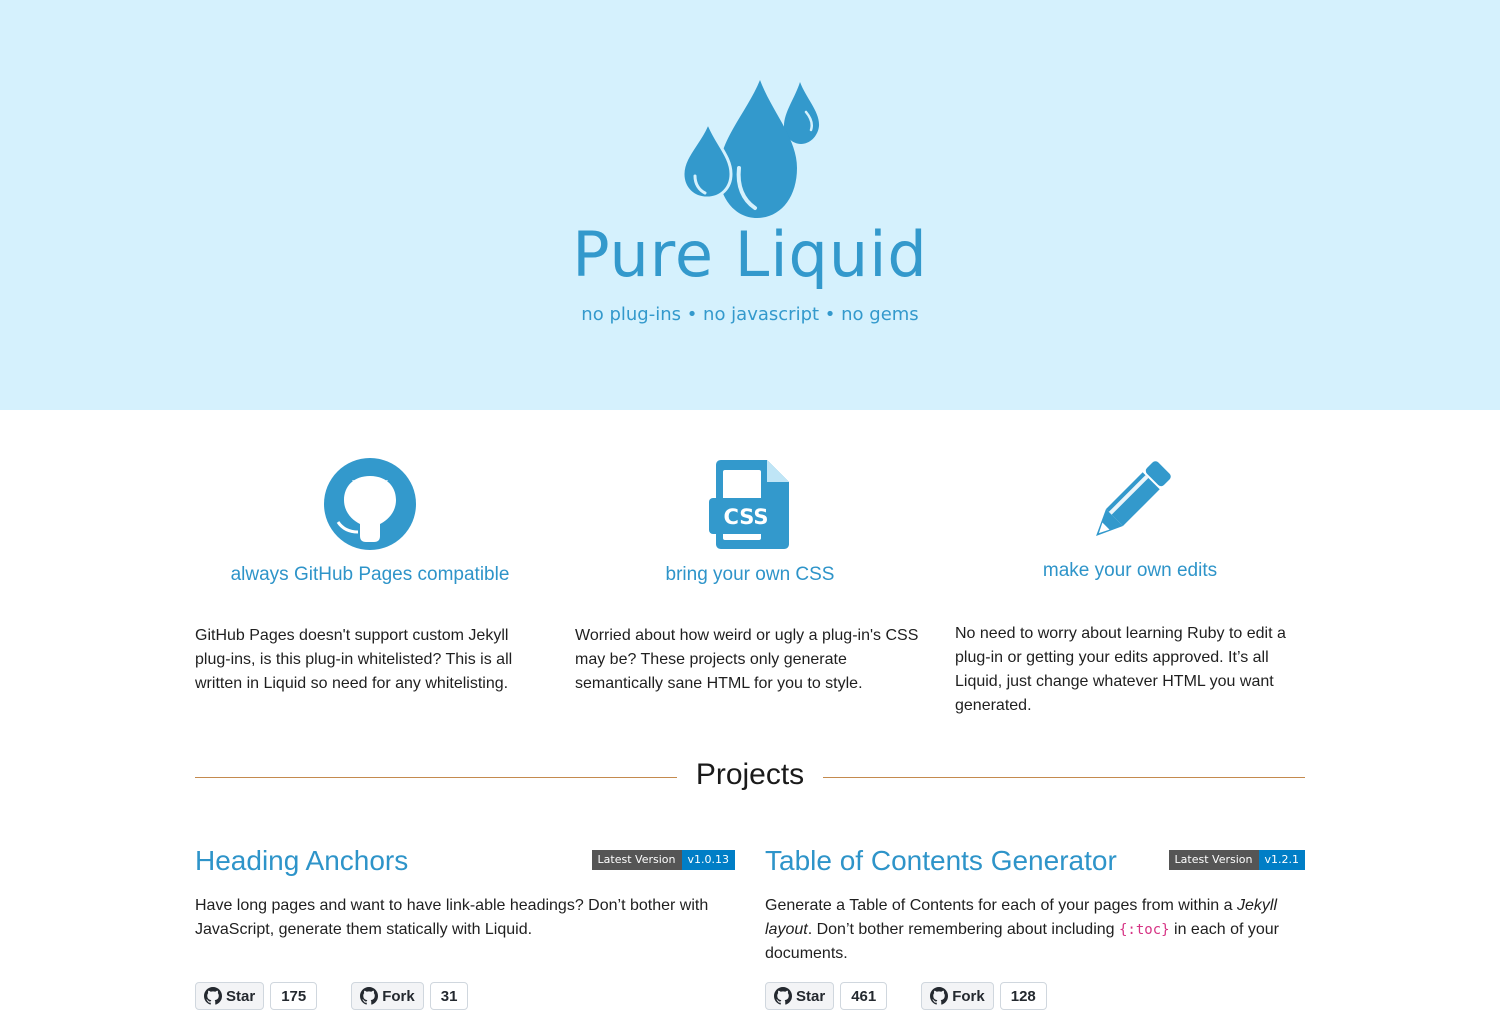 This screenshot has width=1500, height=1010. I want to click on fork-group: Fork 128, so click(984, 996).